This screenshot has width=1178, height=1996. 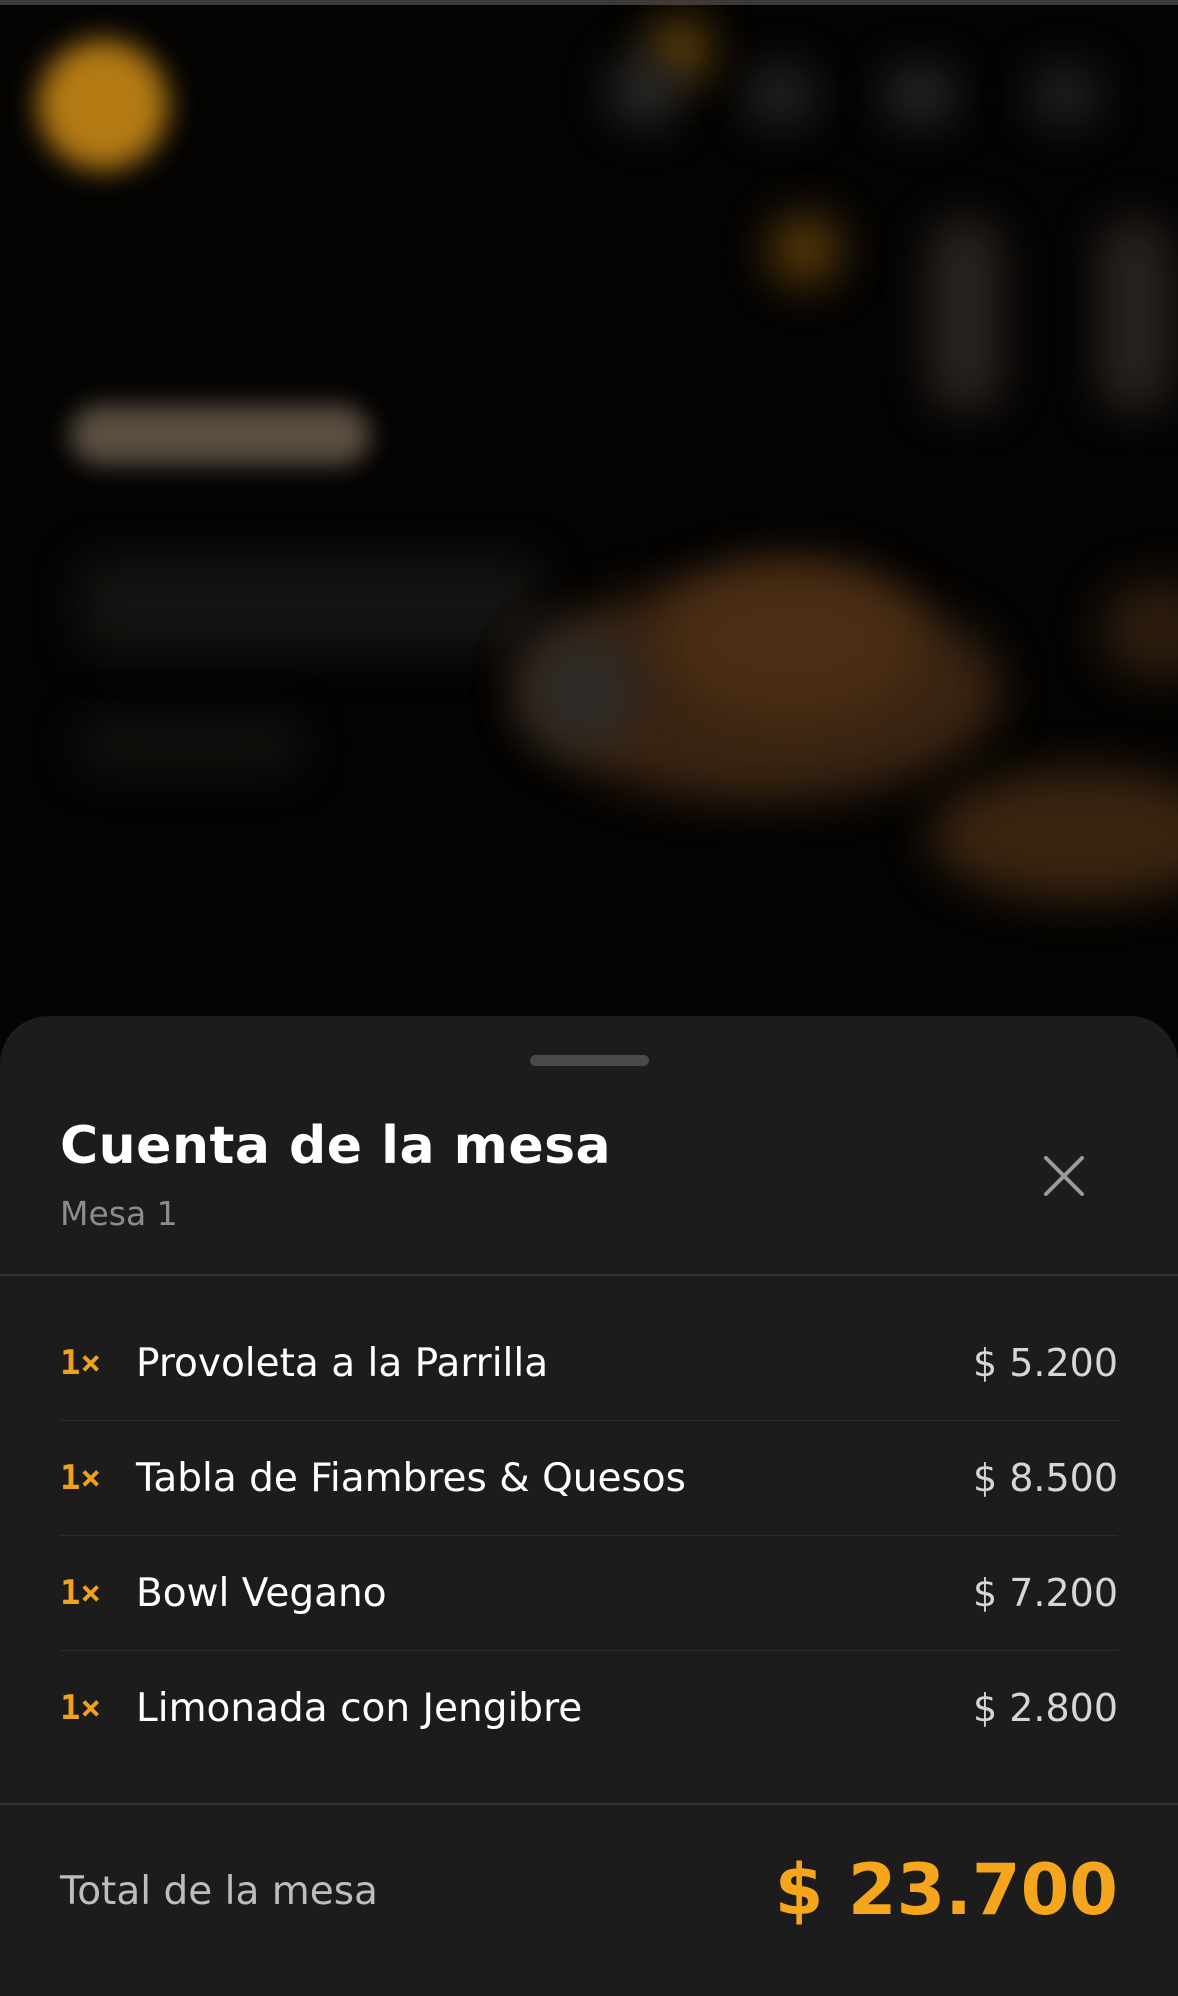 I want to click on item-price: $ 8.500, so click(x=1045, y=1478).